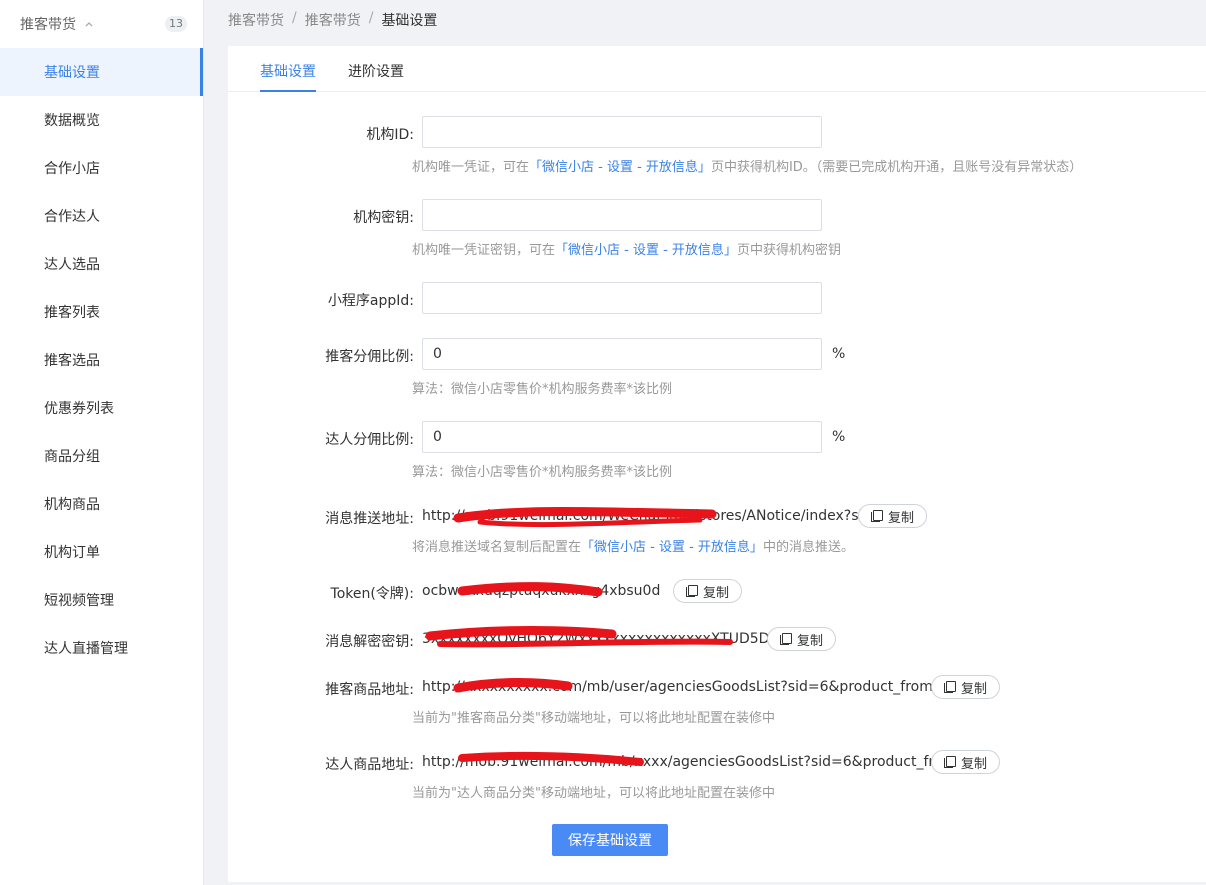  I want to click on aes-key-value: 3xxxxxxxxOyHO6Y2WxxxxxxxxxxxxxxxxXTUD5D4, so click(600, 639).